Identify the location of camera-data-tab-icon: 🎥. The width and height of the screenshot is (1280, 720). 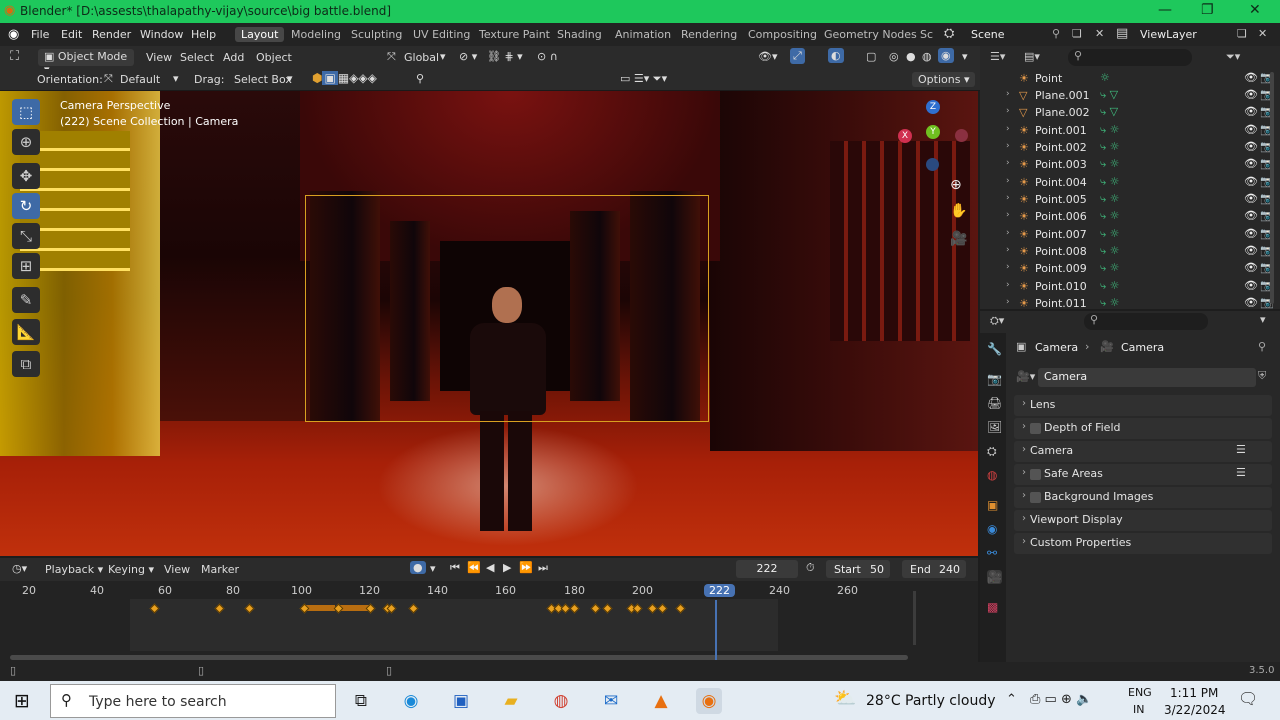
(994, 577).